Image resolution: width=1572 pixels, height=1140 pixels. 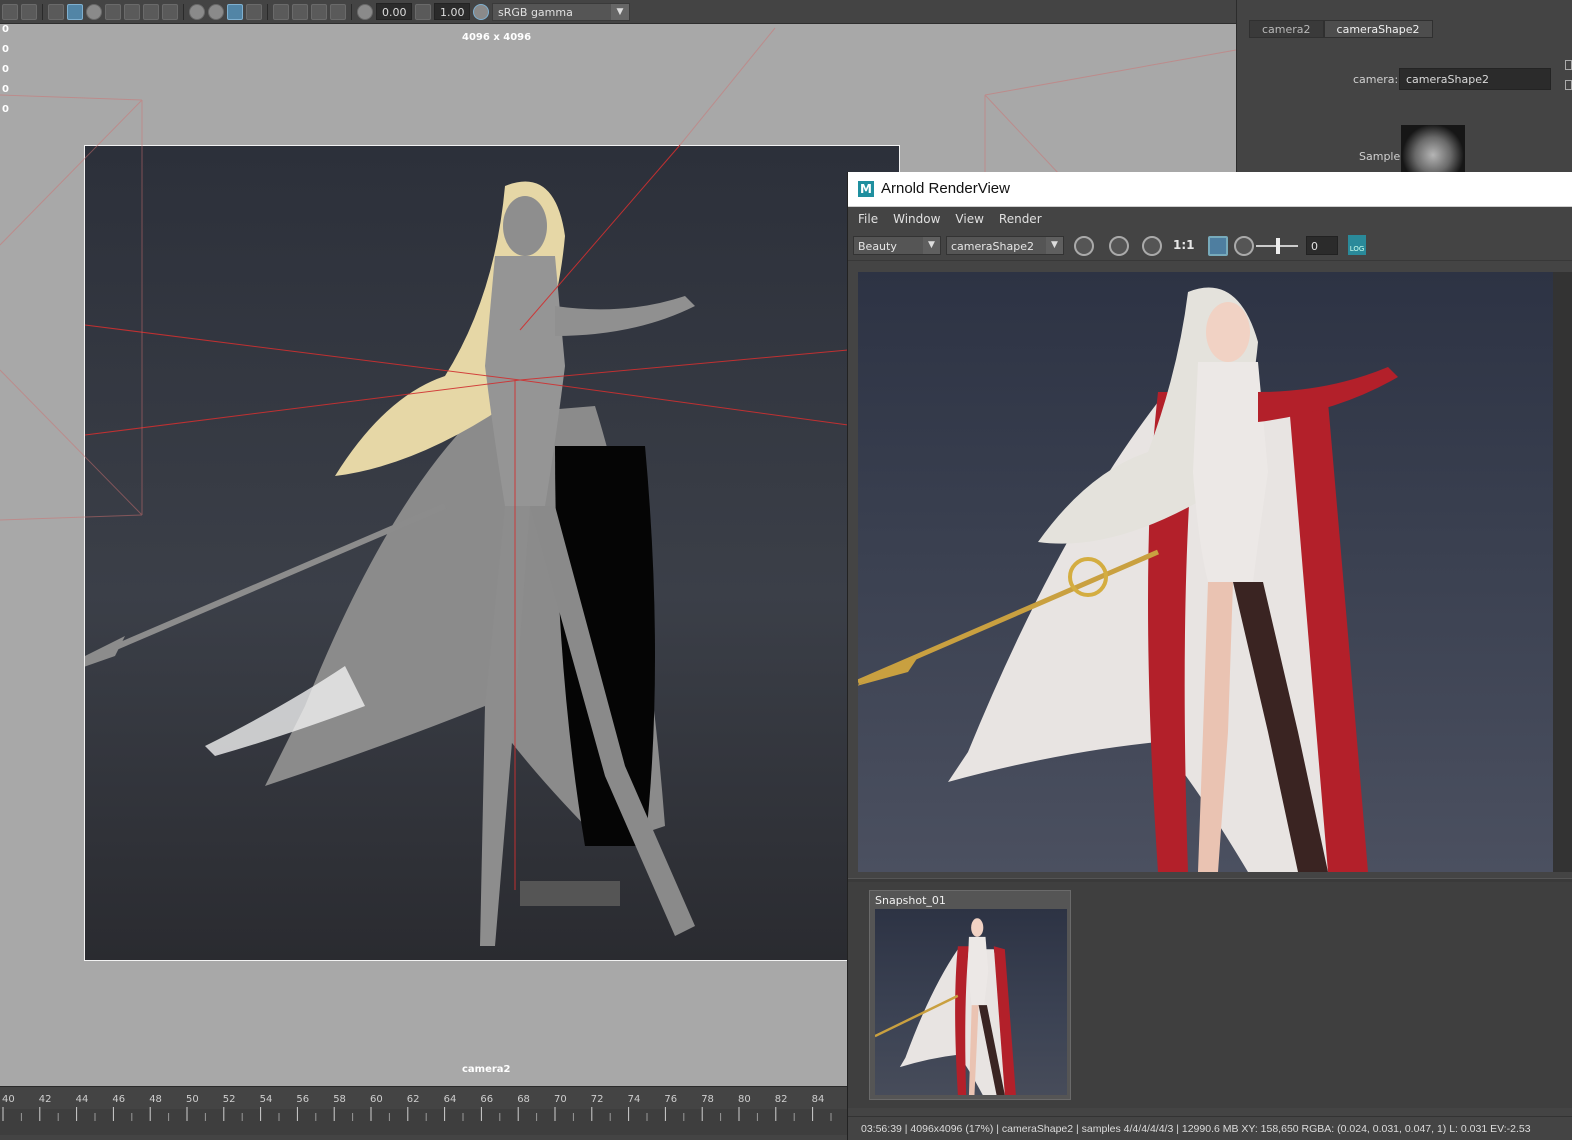 I want to click on renderview-toolbar: Beauty ▼ cameraShape2 ▼ 1:1 0 LOG, so click(x=1210, y=246).